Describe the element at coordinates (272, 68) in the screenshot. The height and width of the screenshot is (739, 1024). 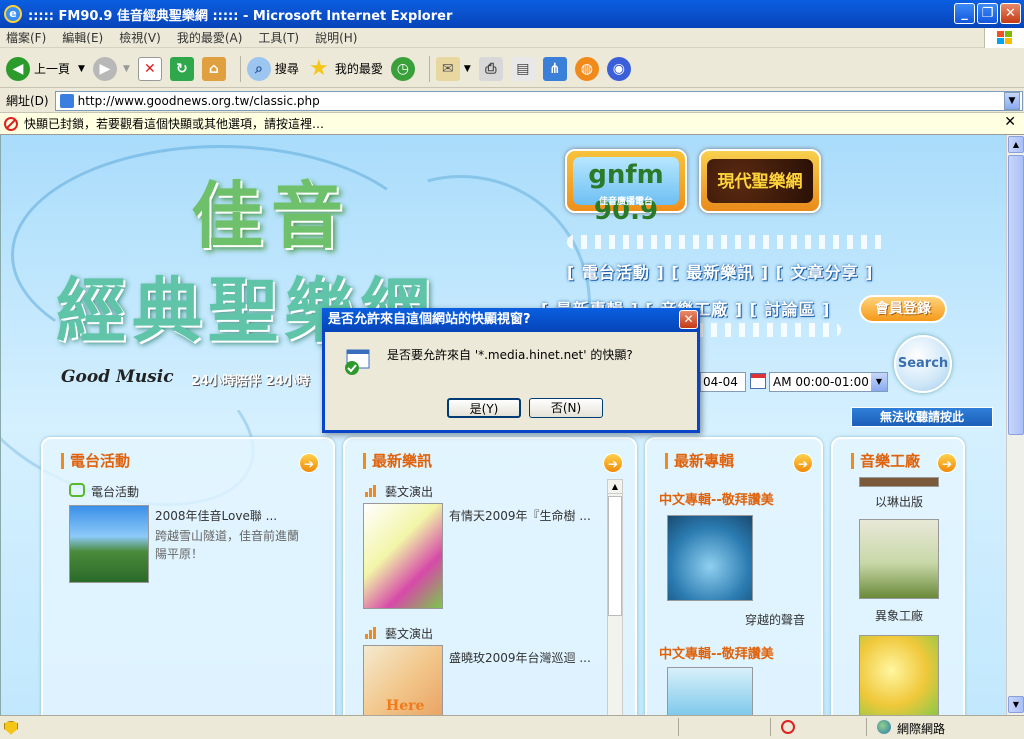
I see `search-button: ⌕ 搜尋` at that location.